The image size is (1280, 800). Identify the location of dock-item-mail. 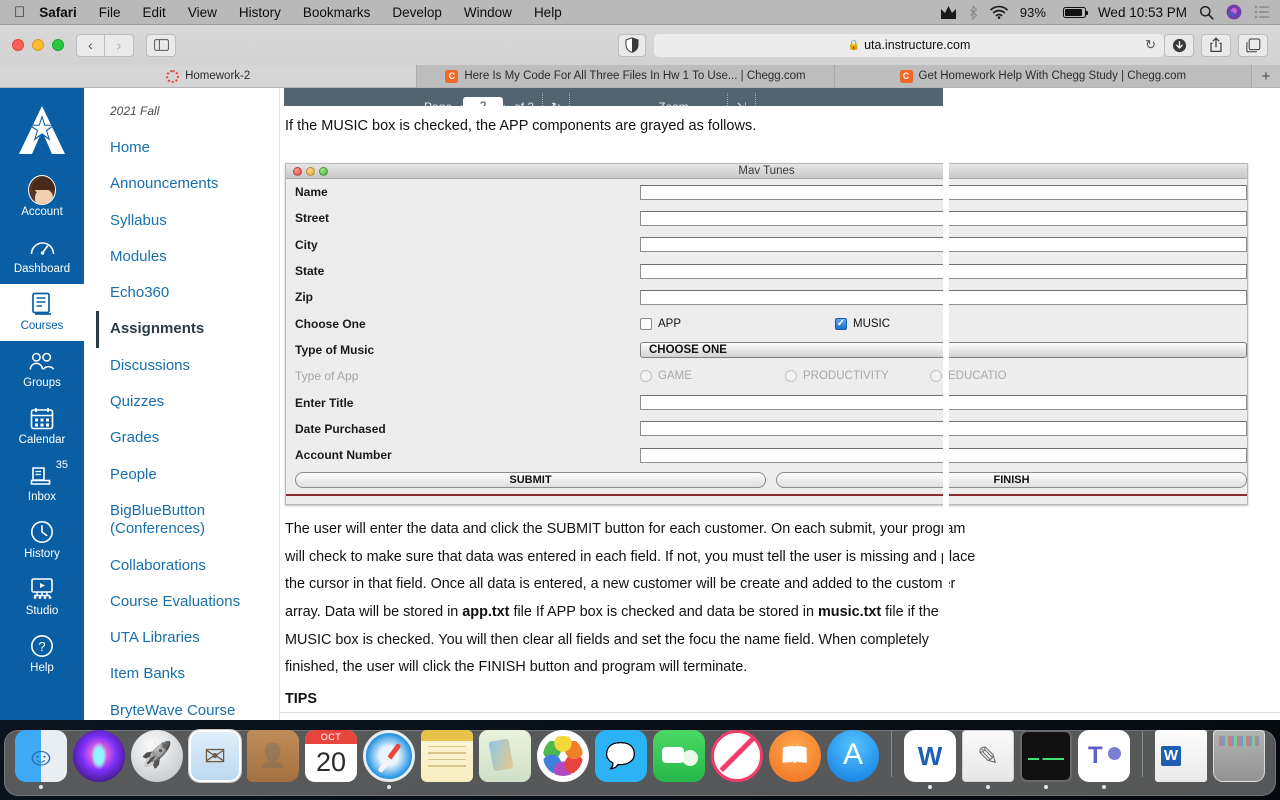
(215, 759).